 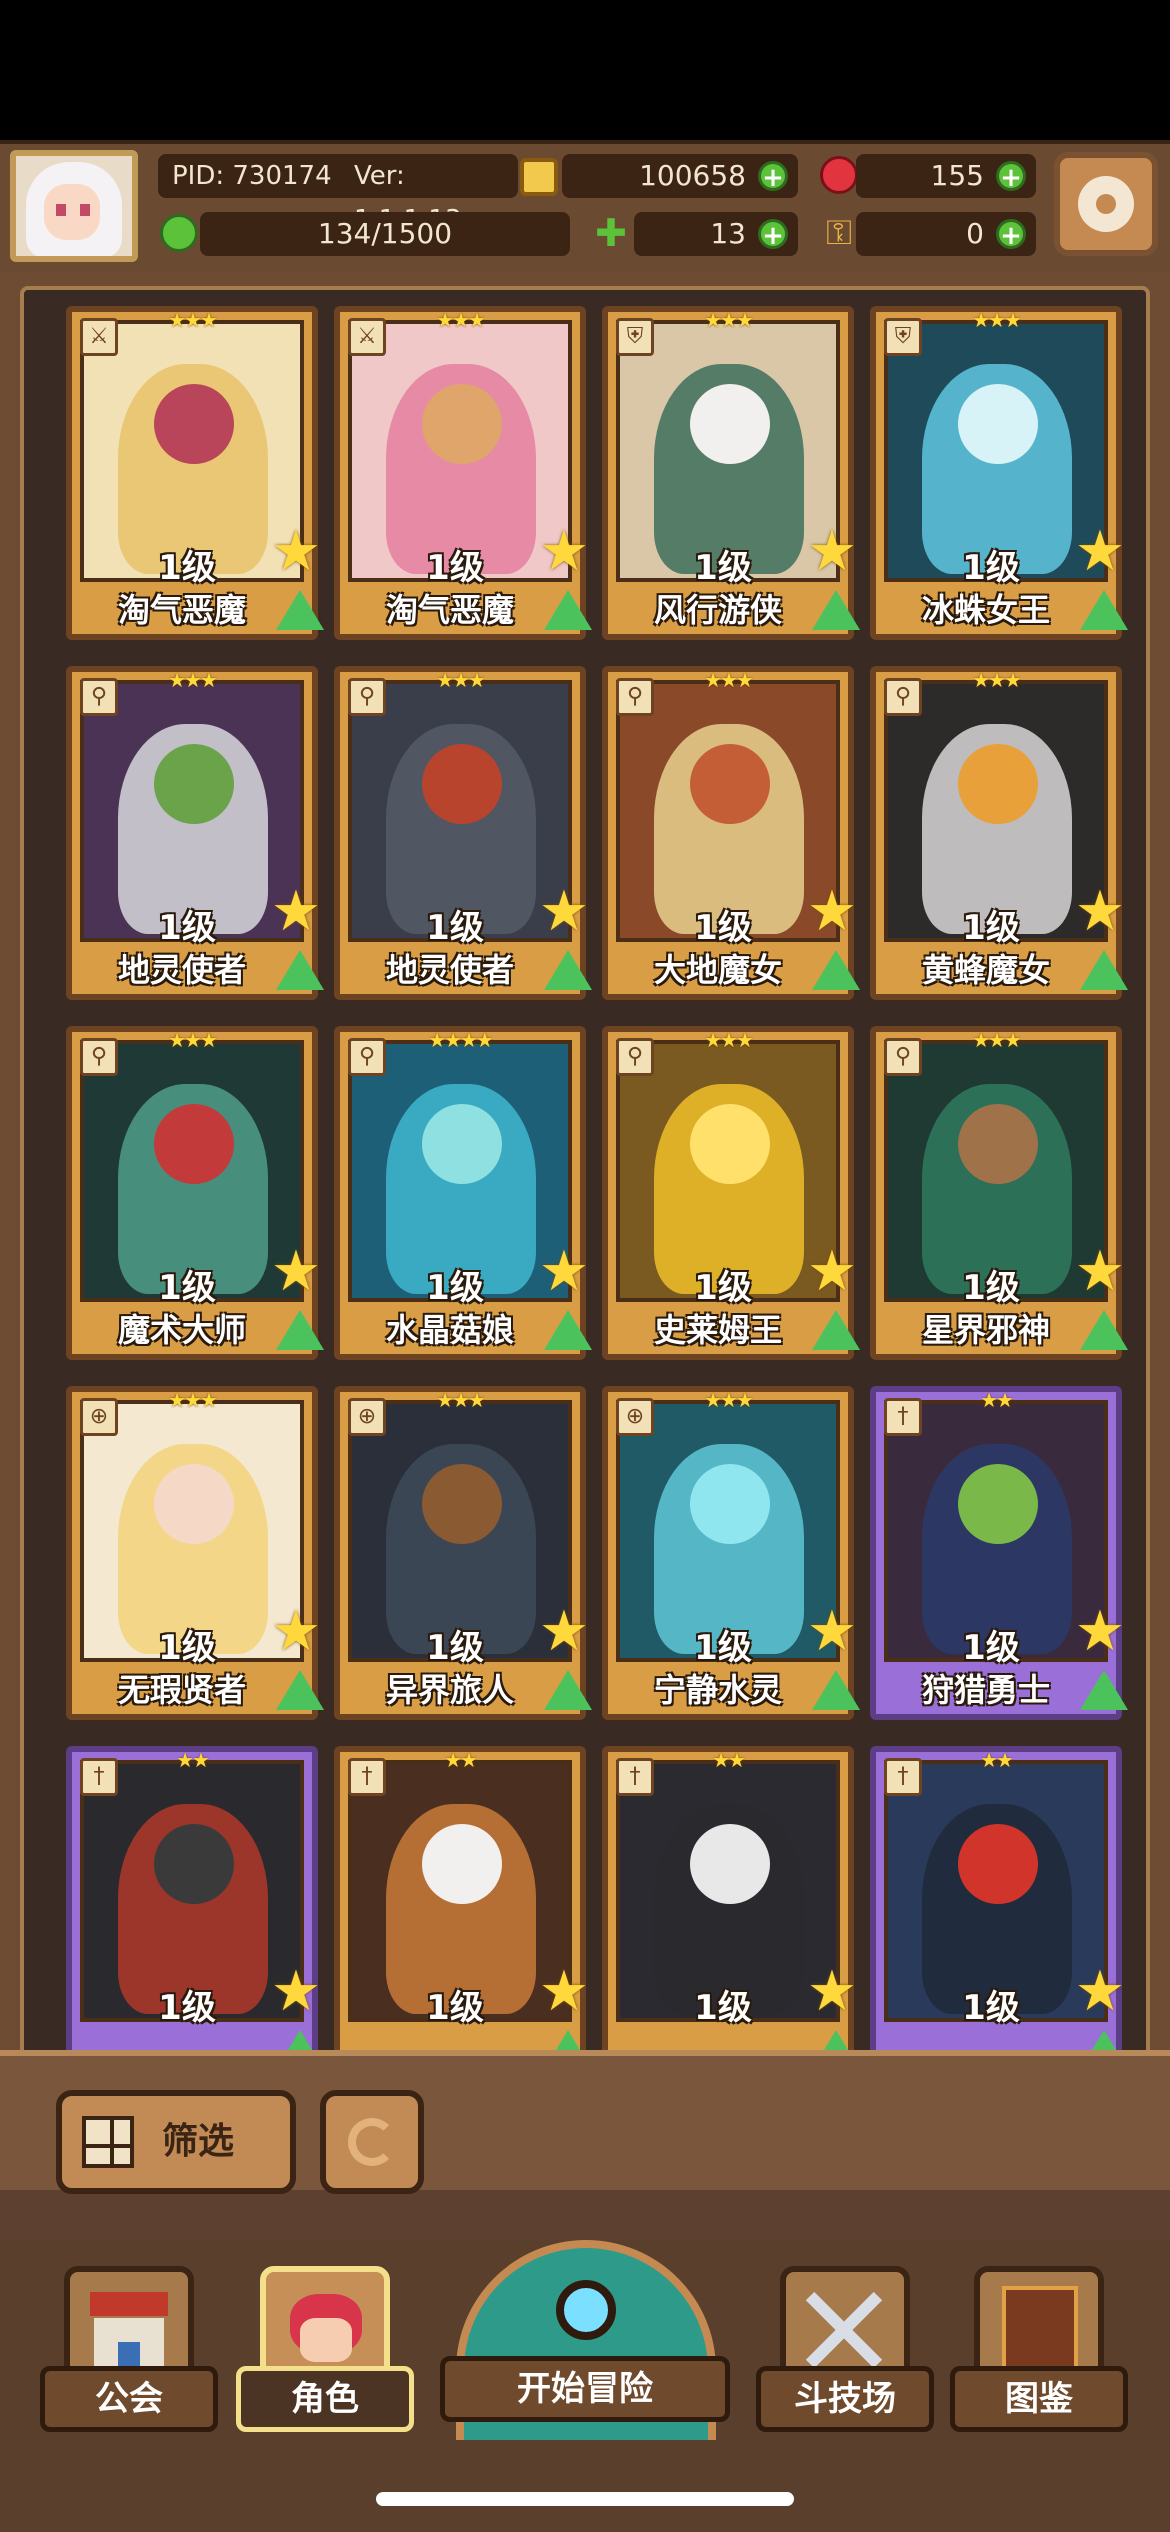 I want to click on character-name: 异界旅人, so click(x=449, y=1690).